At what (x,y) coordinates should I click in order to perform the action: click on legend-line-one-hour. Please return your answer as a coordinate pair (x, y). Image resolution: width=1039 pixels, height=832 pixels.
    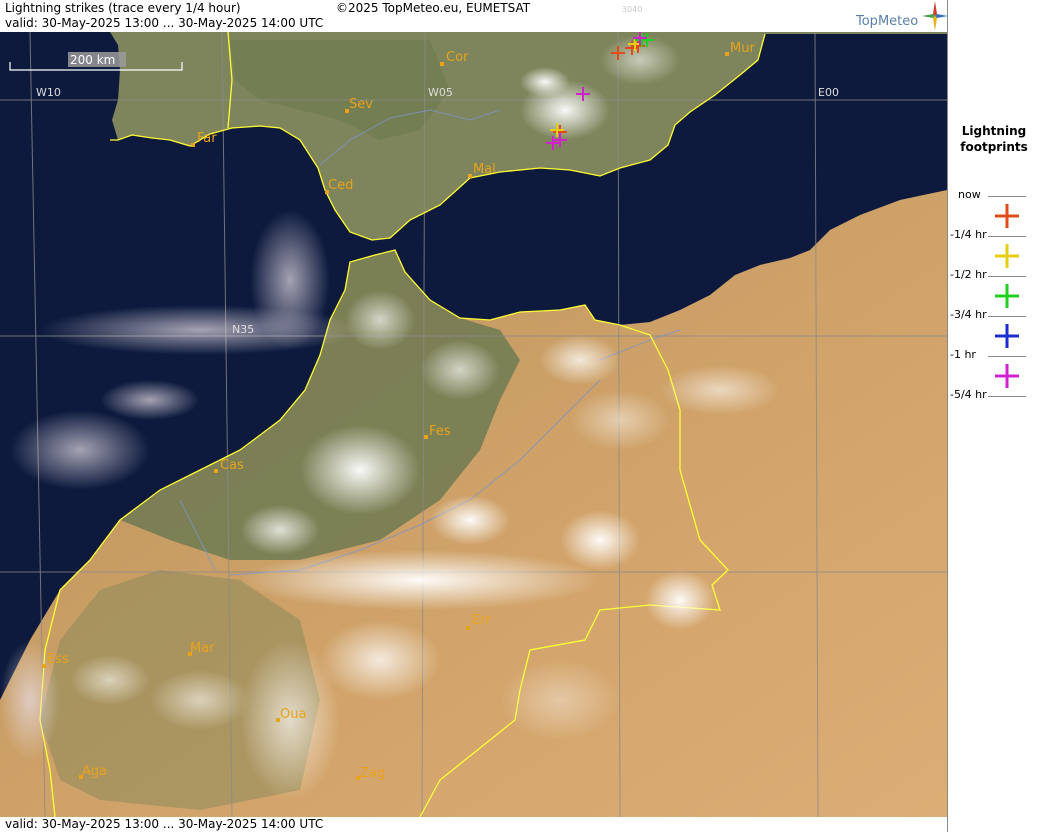
    Looking at the image, I should click on (1007, 356).